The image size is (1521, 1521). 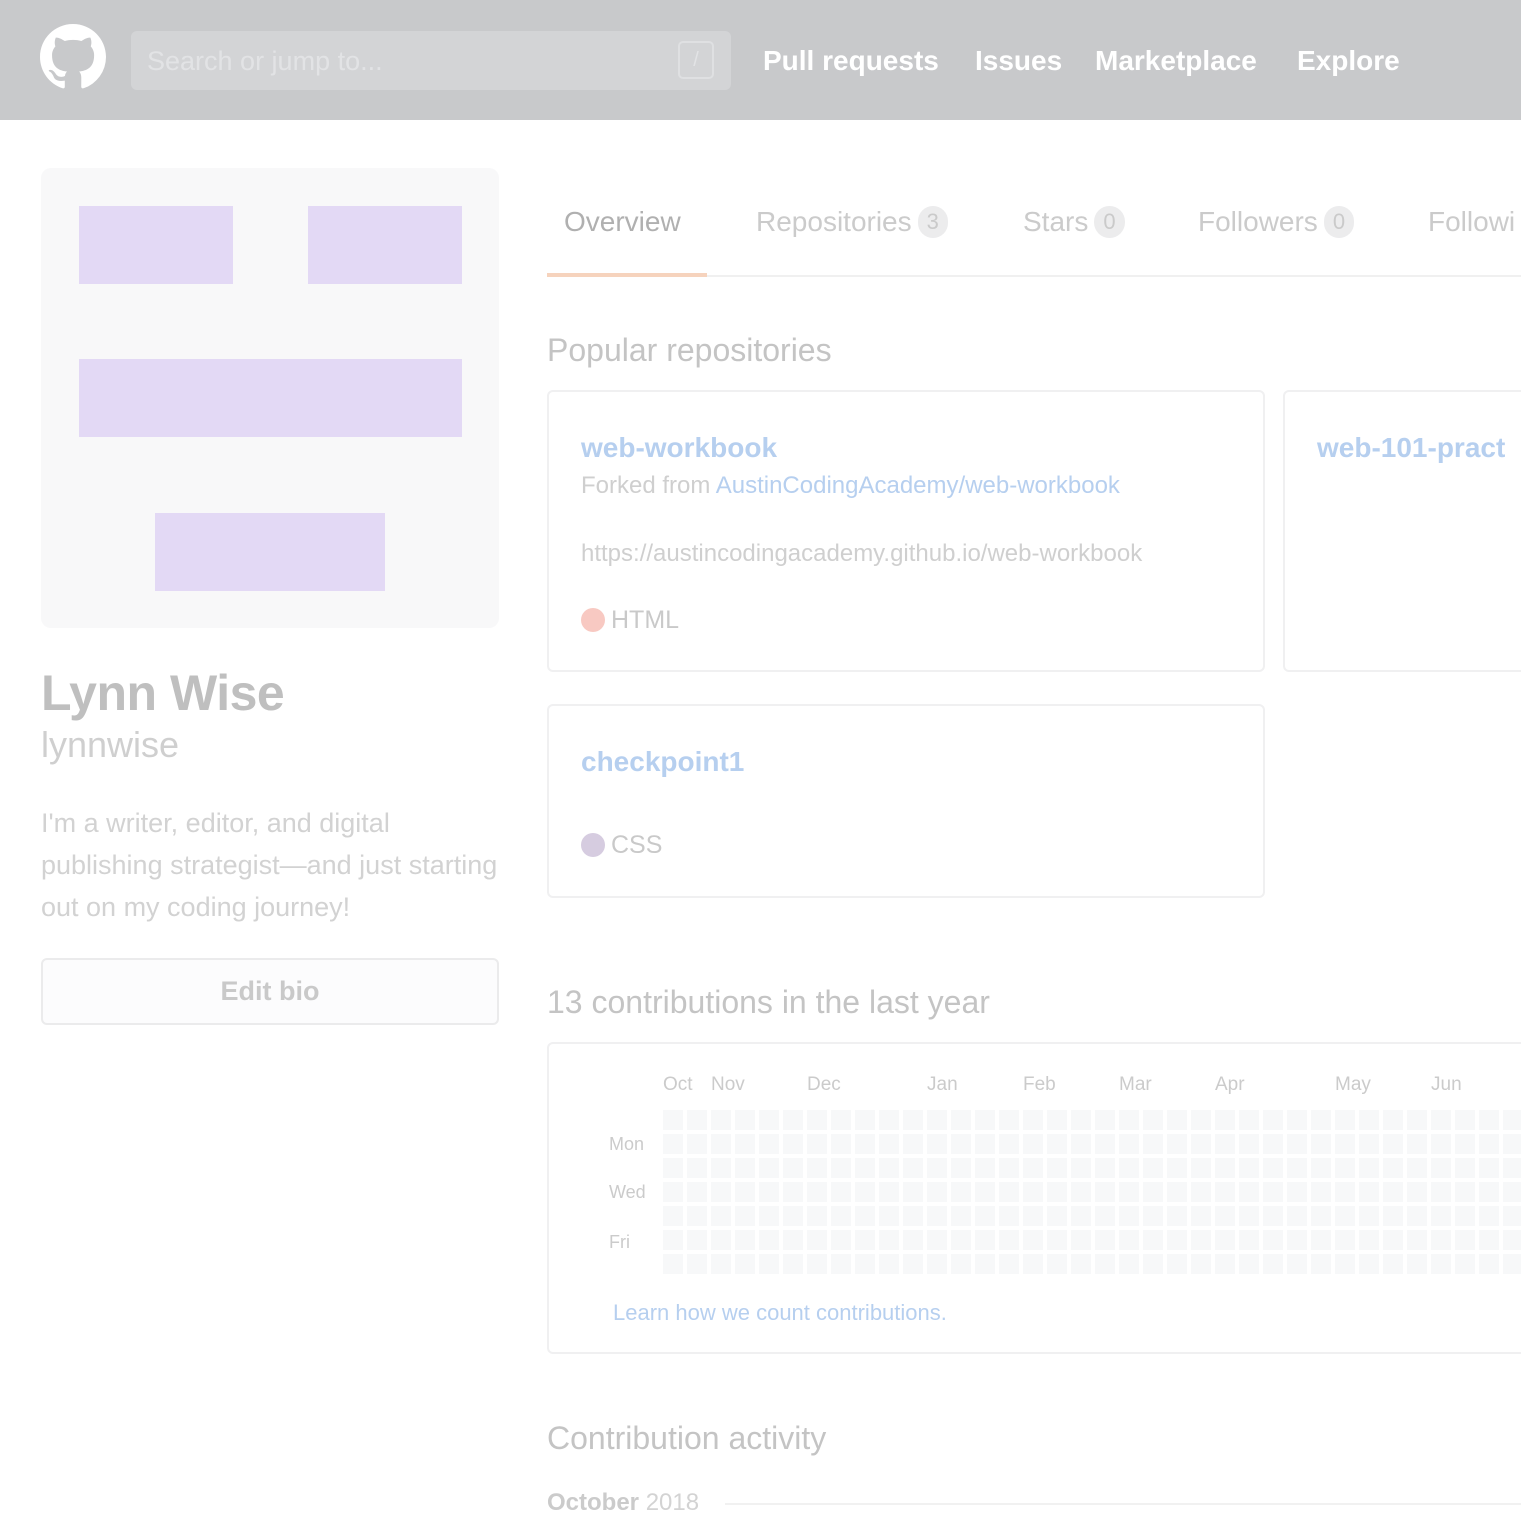 I want to click on month-label: Mar, so click(x=1135, y=1084).